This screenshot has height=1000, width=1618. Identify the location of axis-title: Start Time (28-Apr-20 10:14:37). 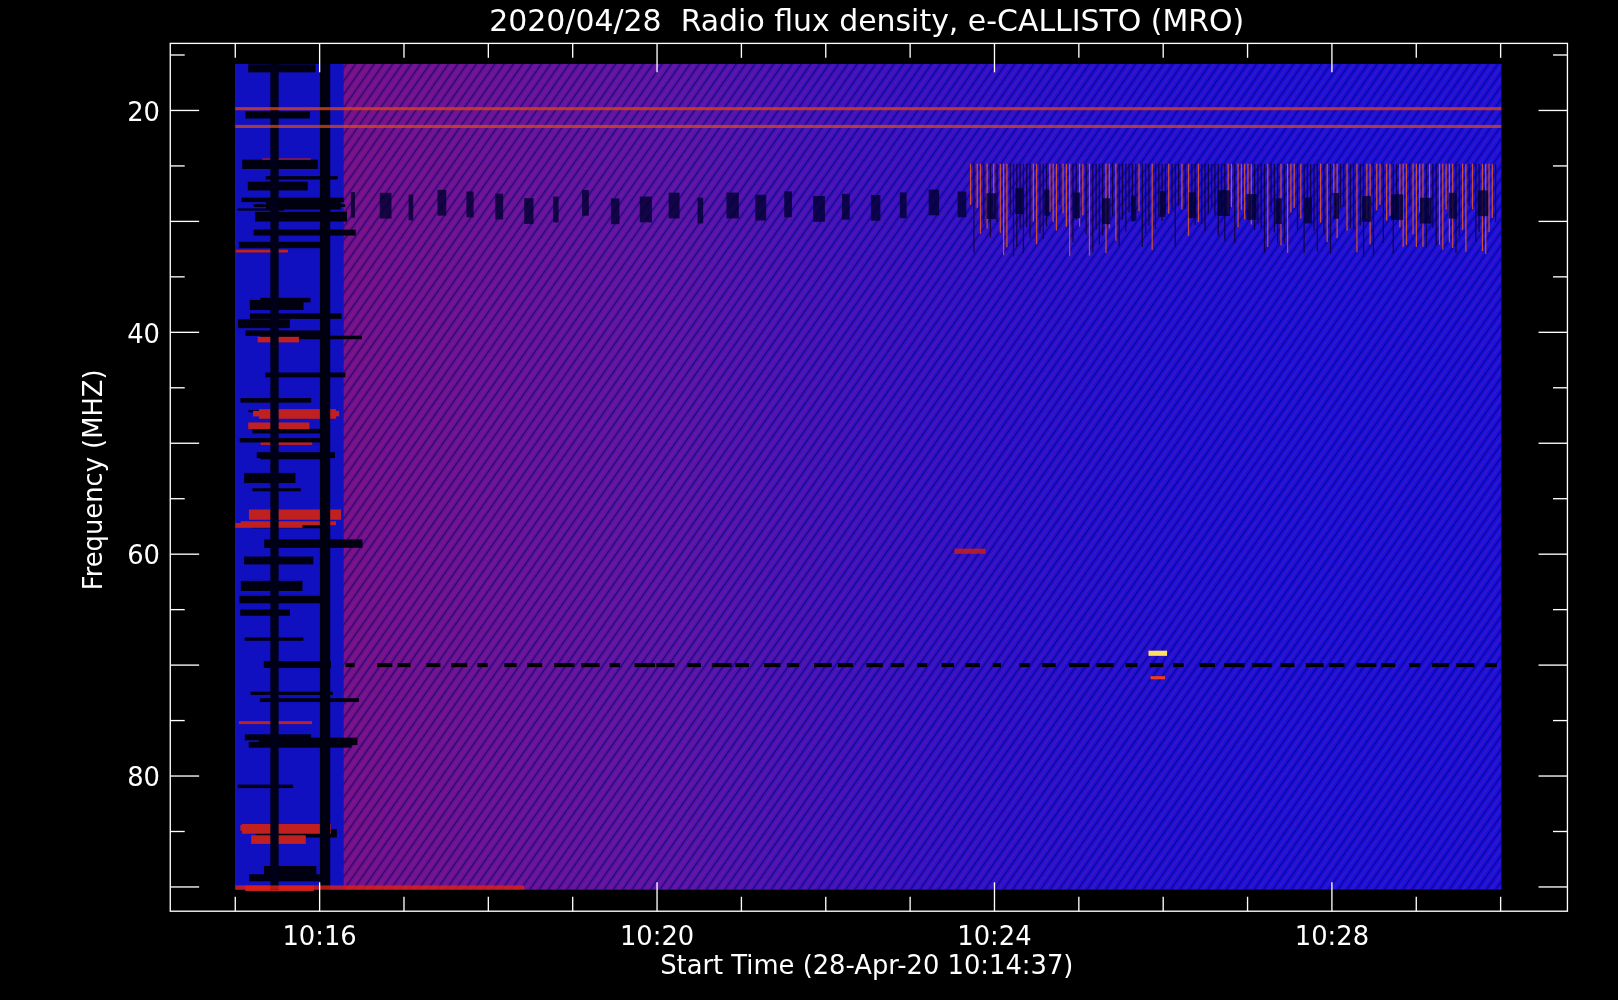
(867, 965).